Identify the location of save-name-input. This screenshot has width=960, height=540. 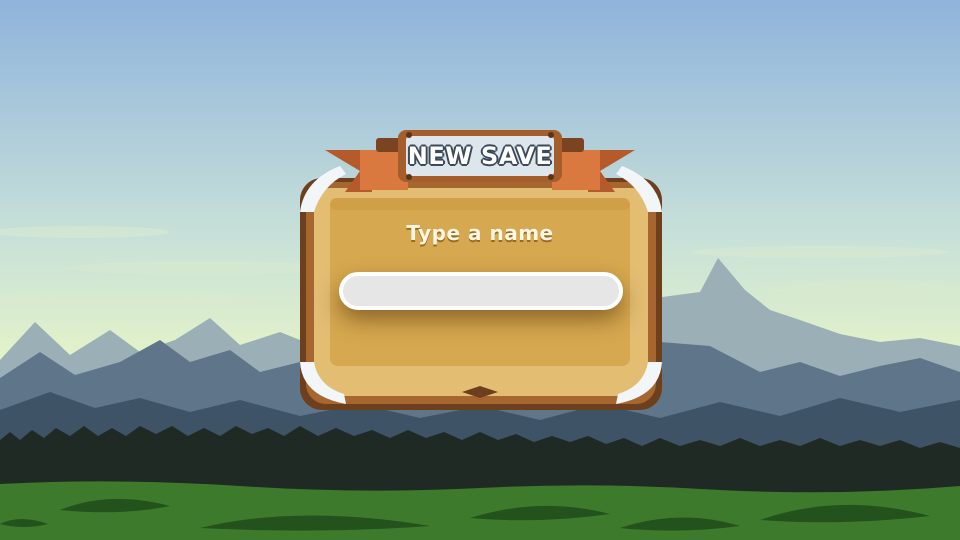
(481, 291).